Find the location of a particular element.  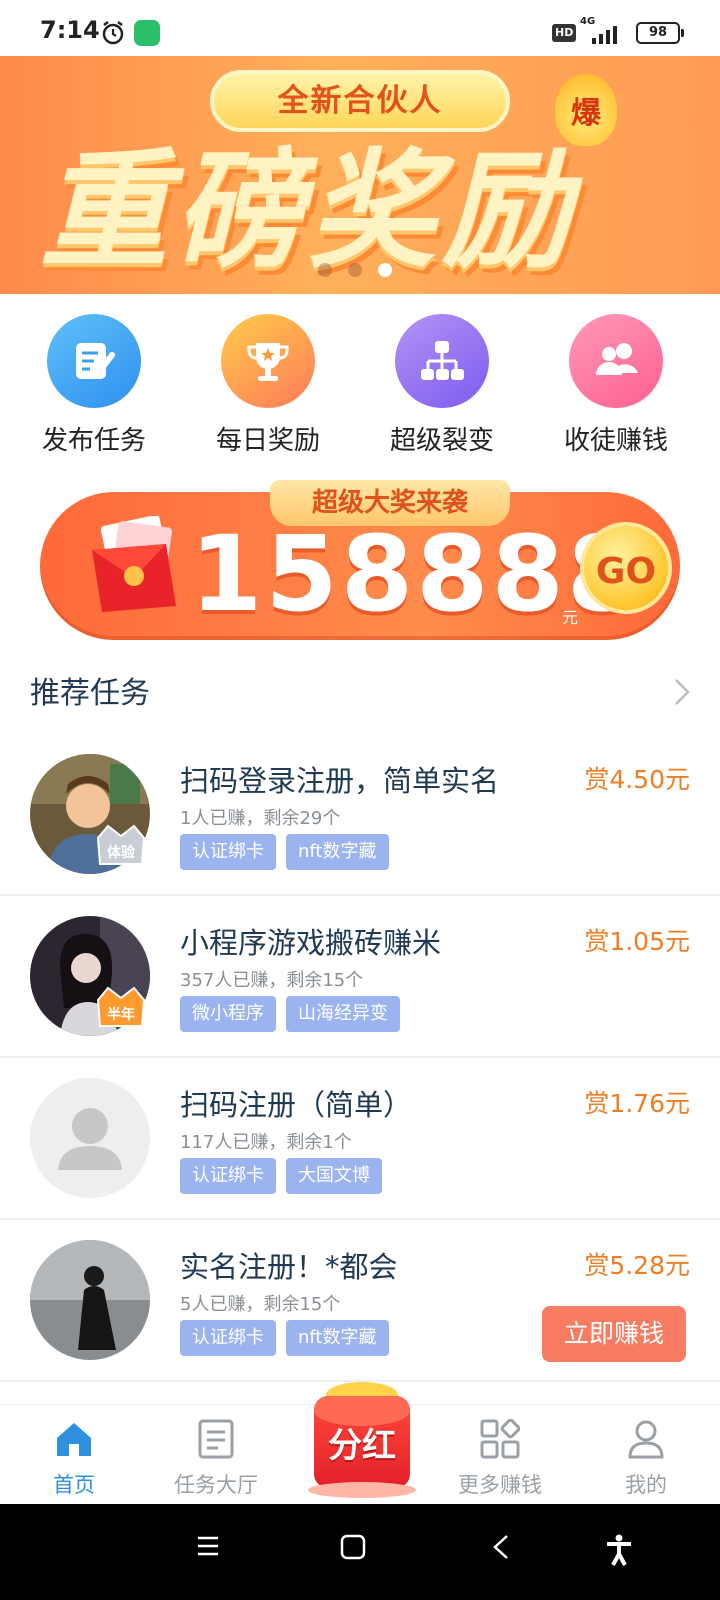

carousel-dots is located at coordinates (363, 271).